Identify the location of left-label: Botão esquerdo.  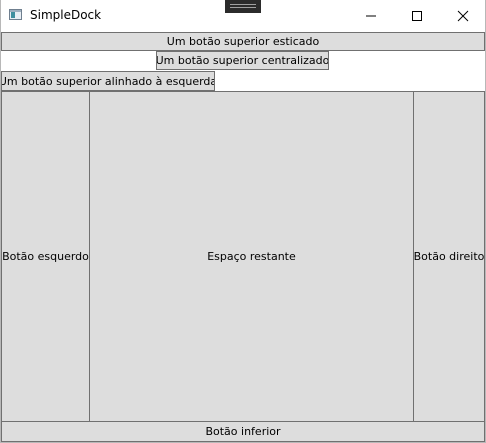
(45, 256).